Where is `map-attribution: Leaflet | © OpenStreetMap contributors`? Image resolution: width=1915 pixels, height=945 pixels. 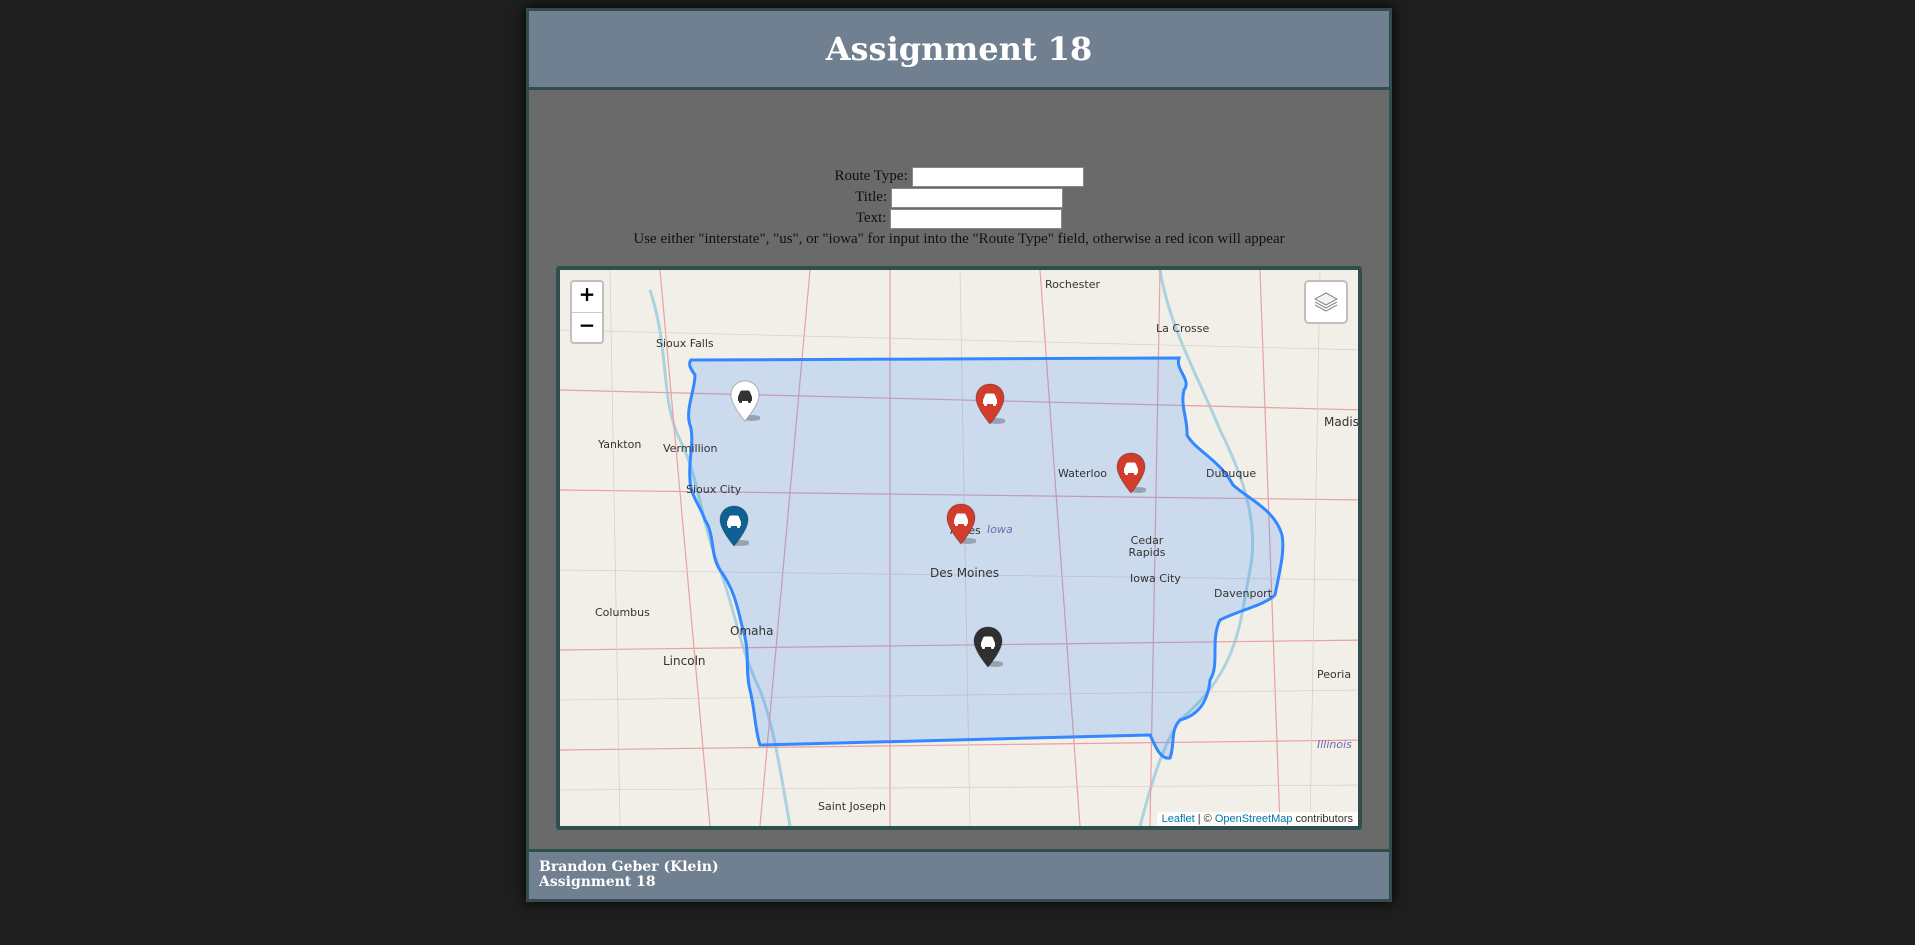 map-attribution: Leaflet | © OpenStreetMap contributors is located at coordinates (1257, 819).